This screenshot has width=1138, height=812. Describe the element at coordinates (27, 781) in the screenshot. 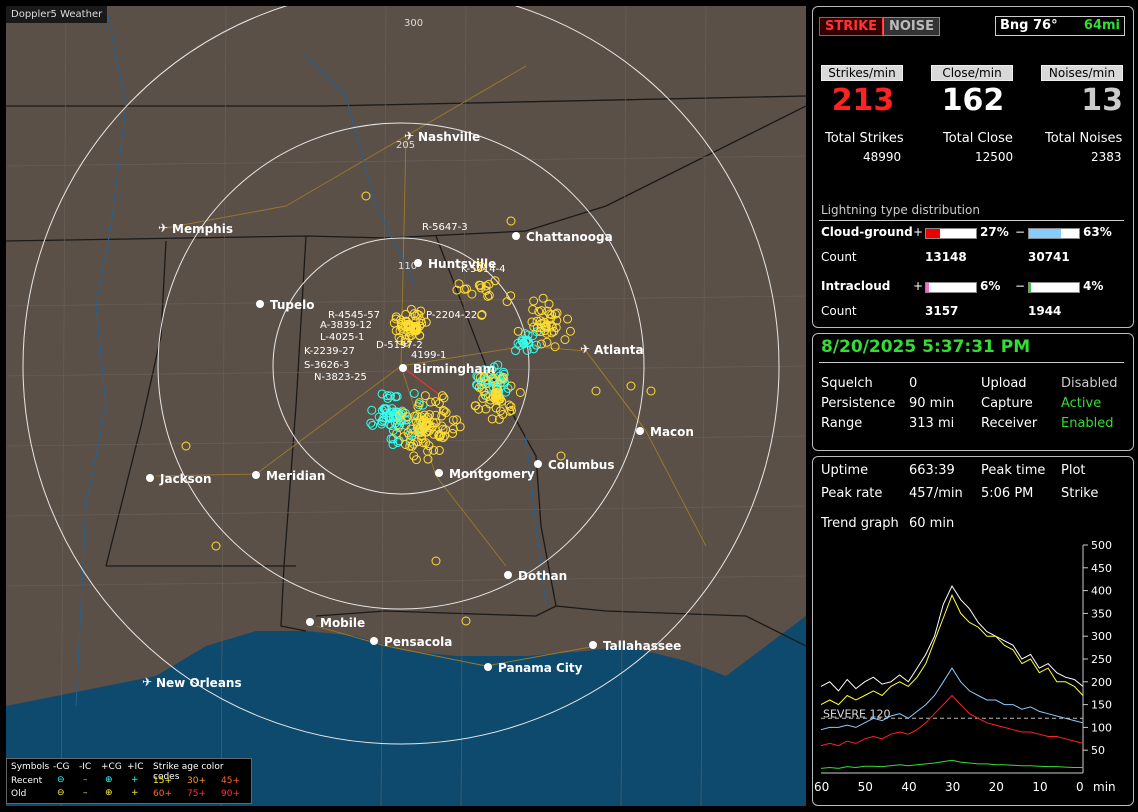

I see `legend-recent-label: Recent` at that location.